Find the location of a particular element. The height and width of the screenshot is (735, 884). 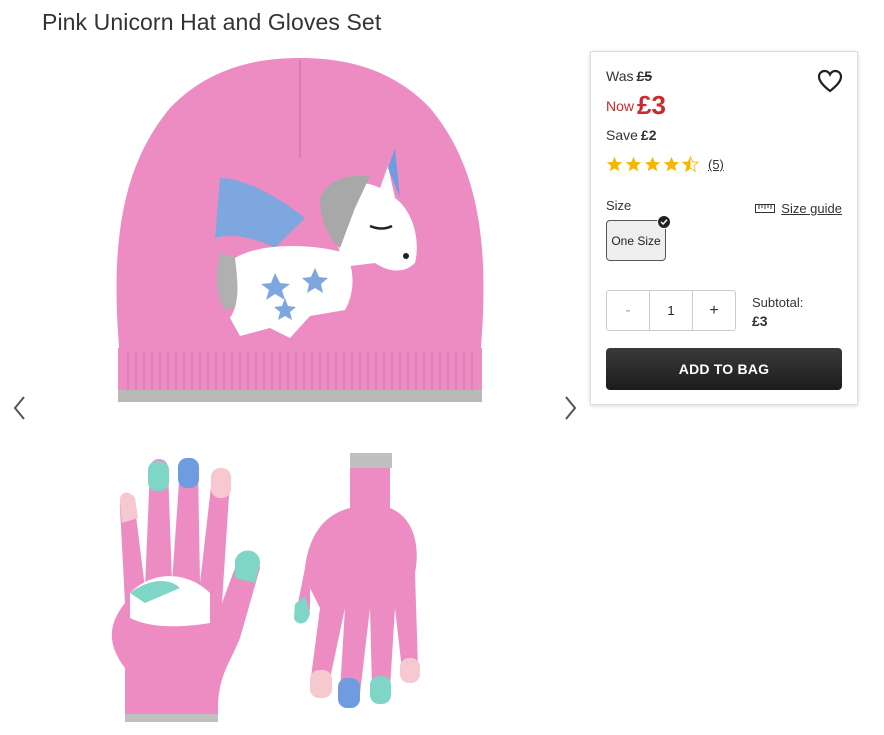

was-price-row: Was £5 is located at coordinates (629, 76).